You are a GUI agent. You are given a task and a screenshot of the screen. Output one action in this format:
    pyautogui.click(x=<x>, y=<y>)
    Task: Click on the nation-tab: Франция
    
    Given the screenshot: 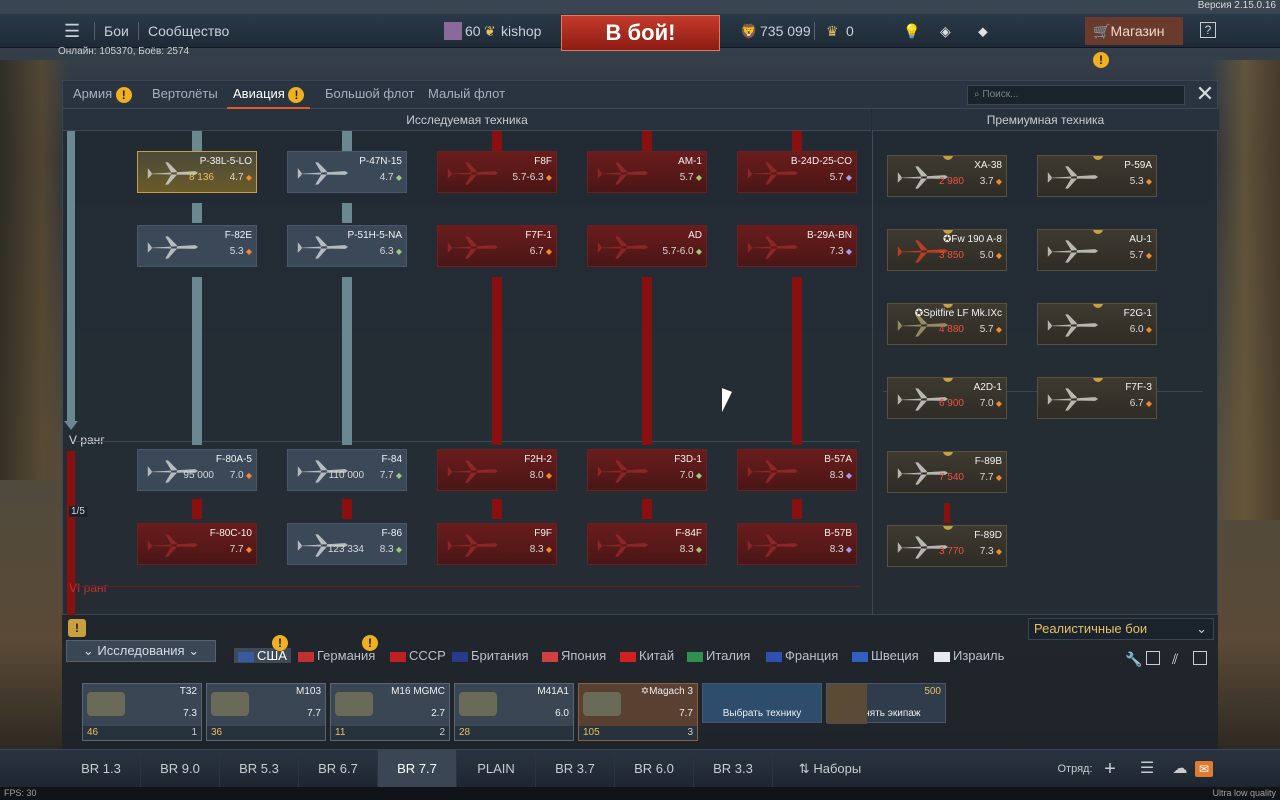 What is the action you would take?
    pyautogui.click(x=802, y=655)
    